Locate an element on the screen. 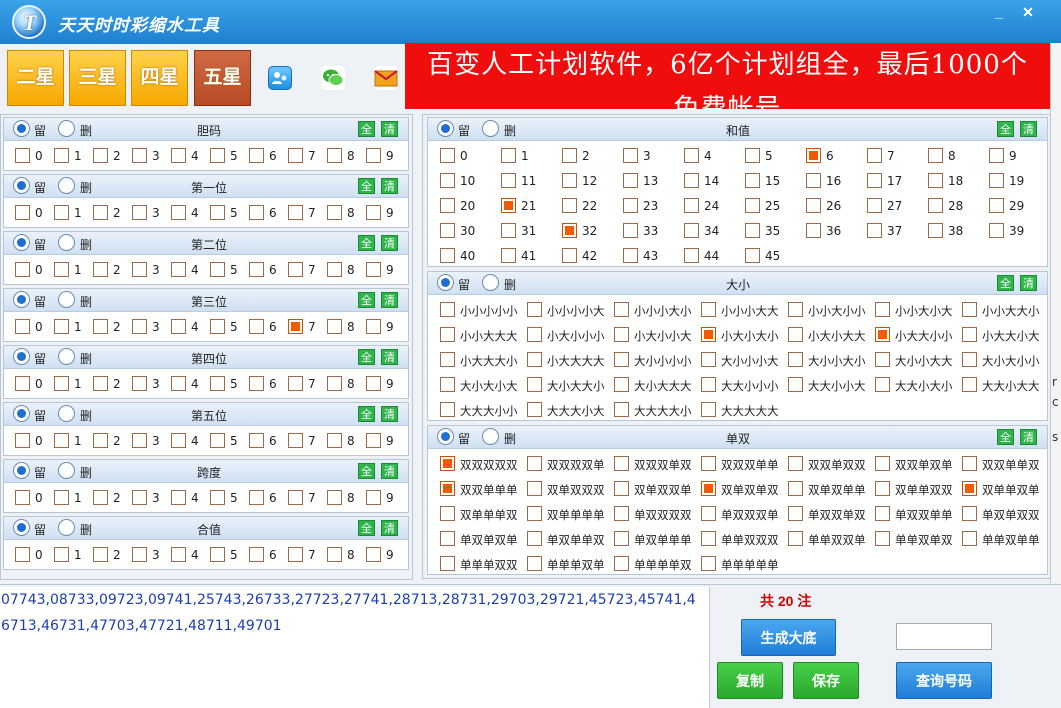 Image resolution: width=1061 pixels, height=708 pixels. mail-icon is located at coordinates (386, 78).